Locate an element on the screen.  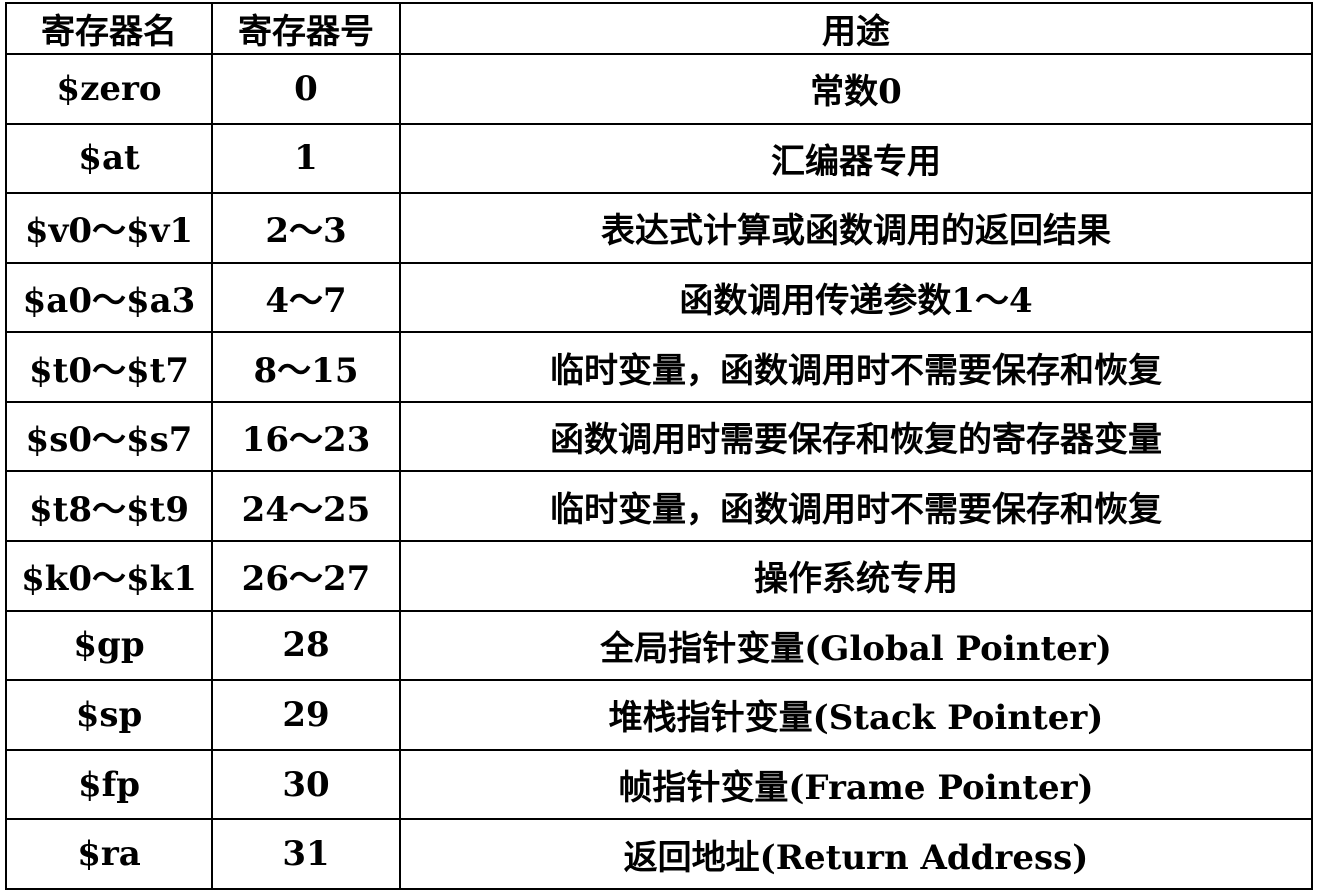
usage-cell: 帧指针变量(Frame Pointer) is located at coordinates (856, 784).